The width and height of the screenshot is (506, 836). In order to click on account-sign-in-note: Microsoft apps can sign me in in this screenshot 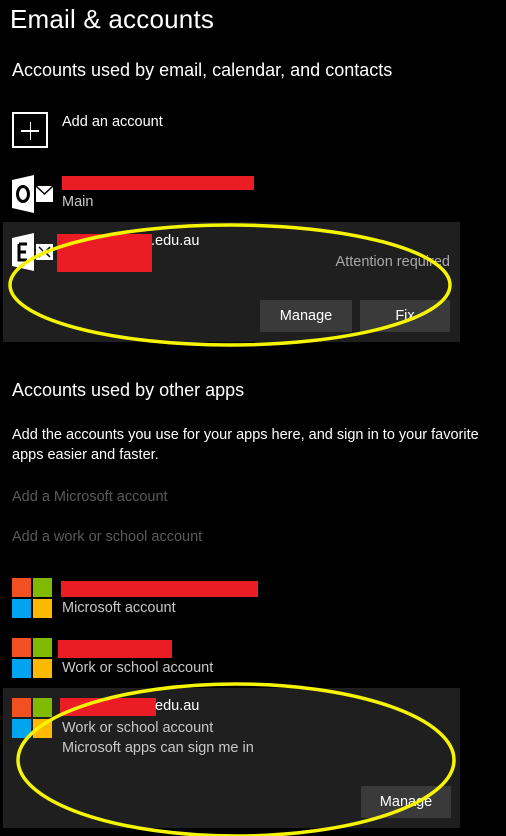, I will do `click(158, 748)`.